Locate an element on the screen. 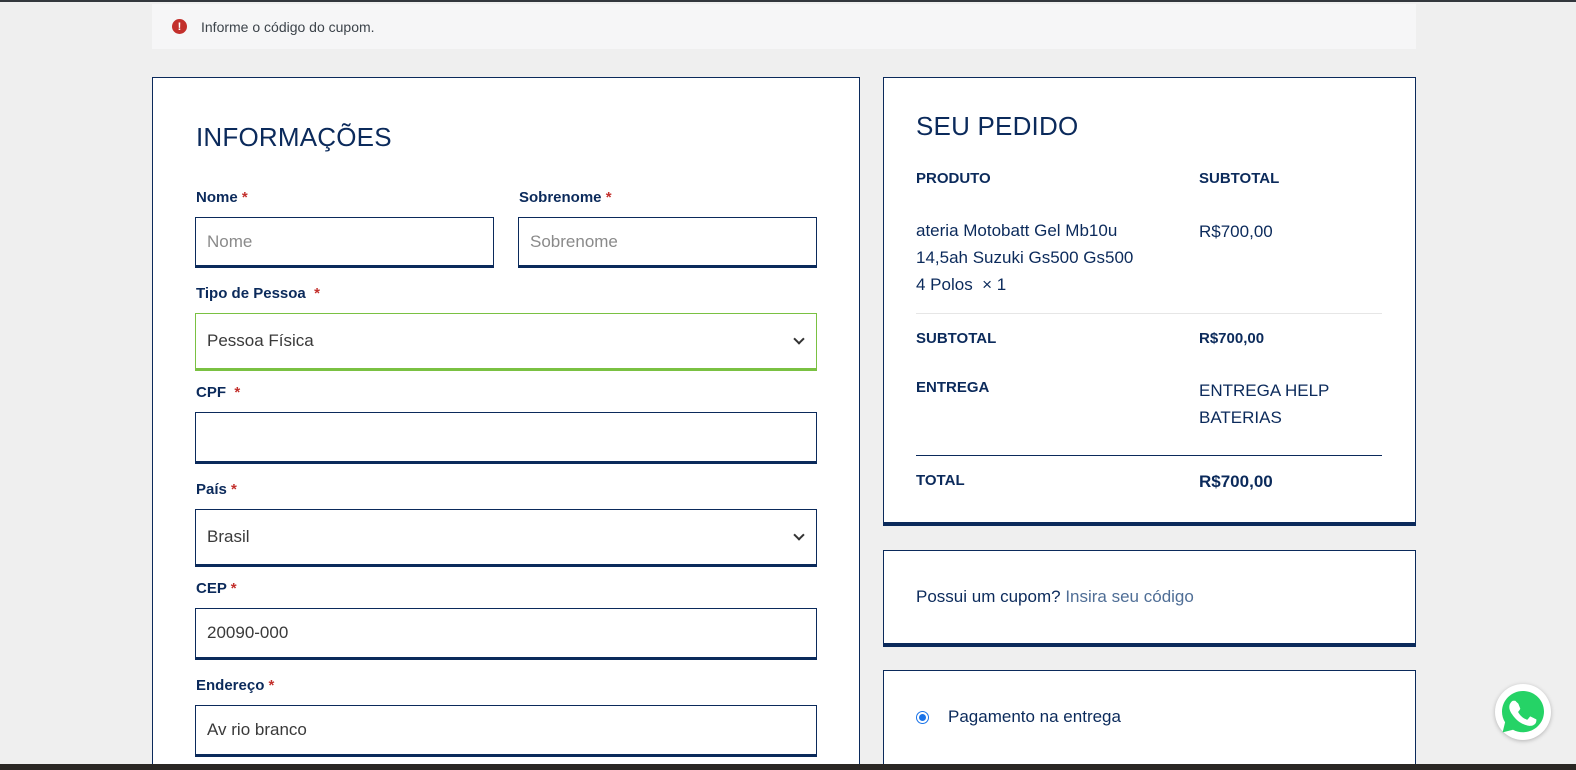  address-label-text: Endereço is located at coordinates (230, 685).